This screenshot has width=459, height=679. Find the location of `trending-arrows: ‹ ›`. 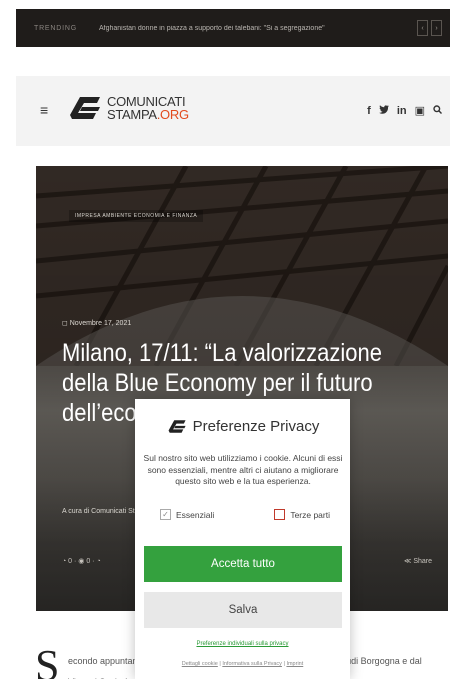

trending-arrows: ‹ › is located at coordinates (429, 28).